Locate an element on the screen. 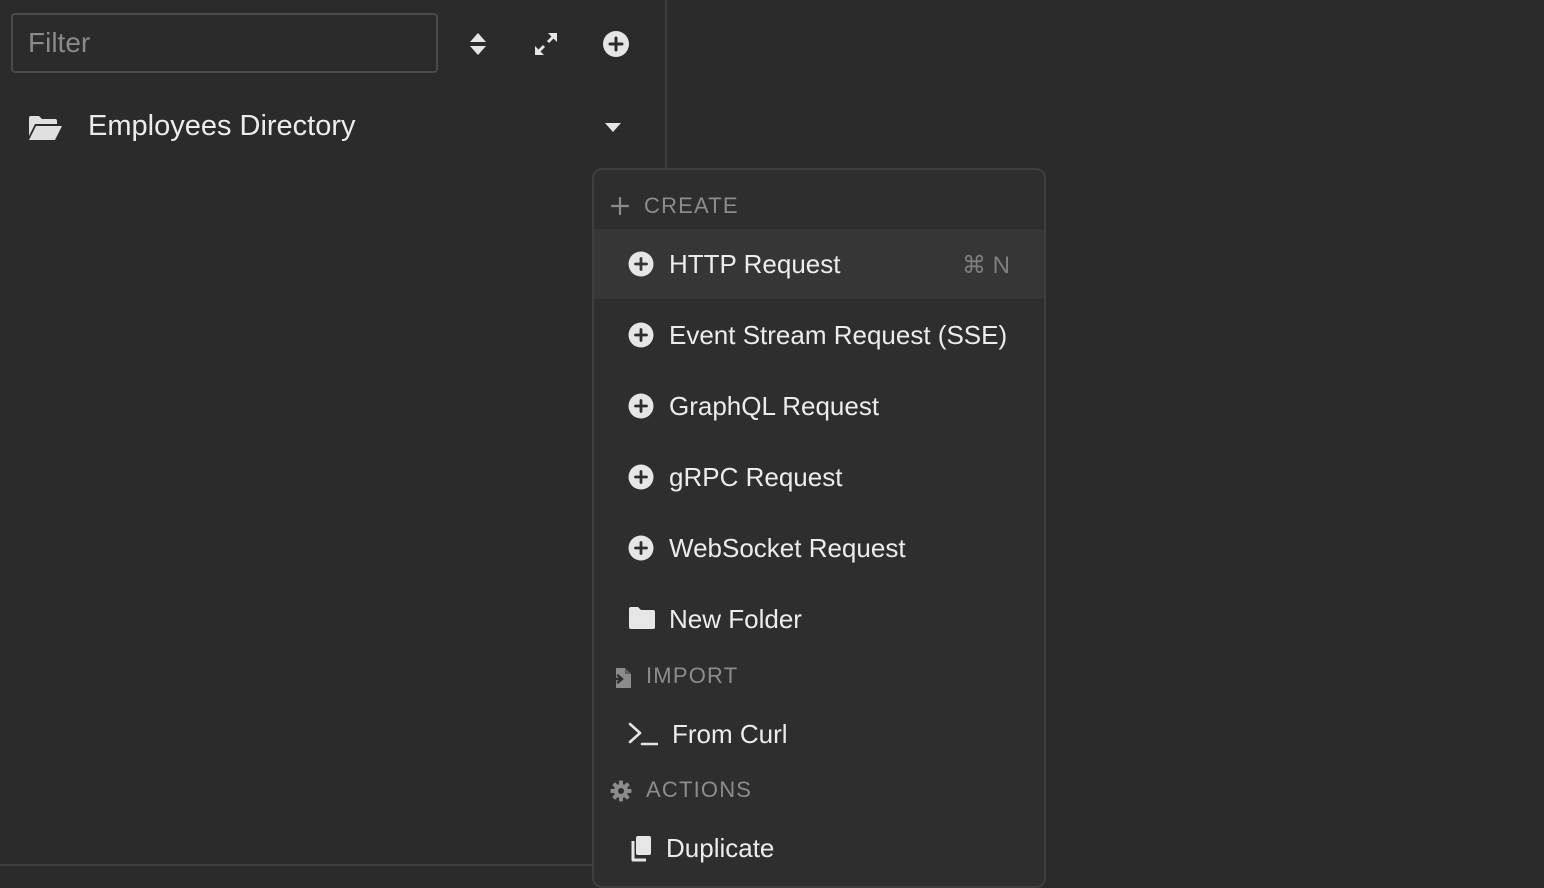 This screenshot has width=1544, height=888. sort-button is located at coordinates (478, 44).